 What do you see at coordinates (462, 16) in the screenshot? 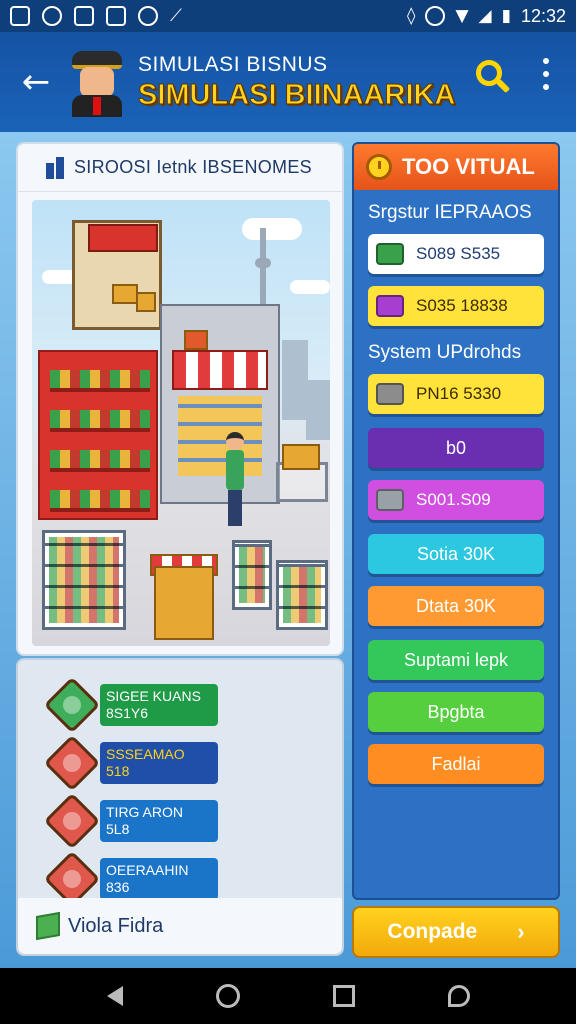
I see `wifi-icon: ▼` at bounding box center [462, 16].